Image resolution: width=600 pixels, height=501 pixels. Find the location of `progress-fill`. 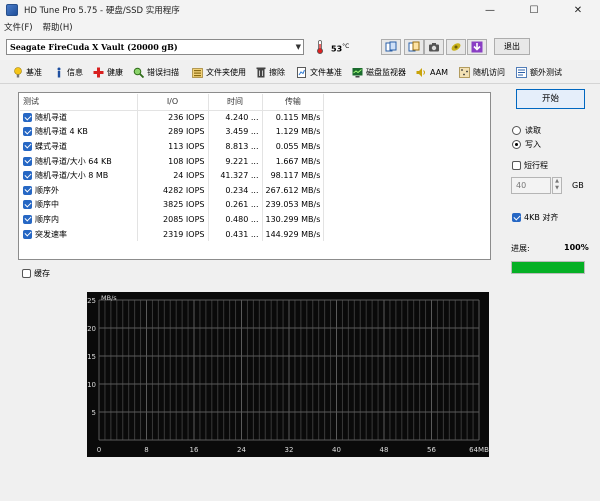

progress-fill is located at coordinates (548, 267).